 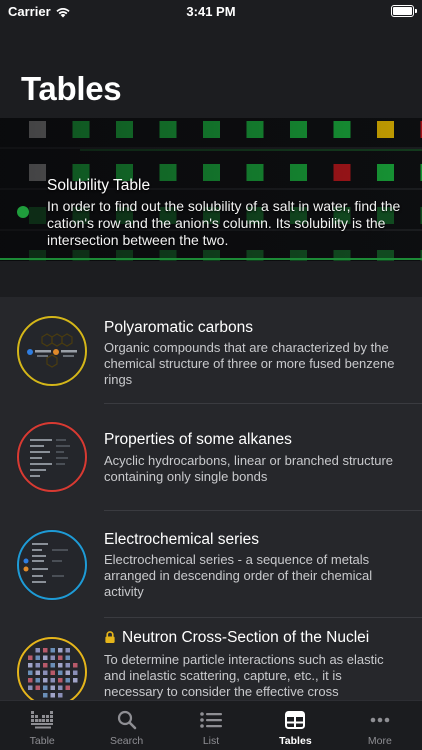 What do you see at coordinates (126, 720) in the screenshot?
I see `search-icon` at bounding box center [126, 720].